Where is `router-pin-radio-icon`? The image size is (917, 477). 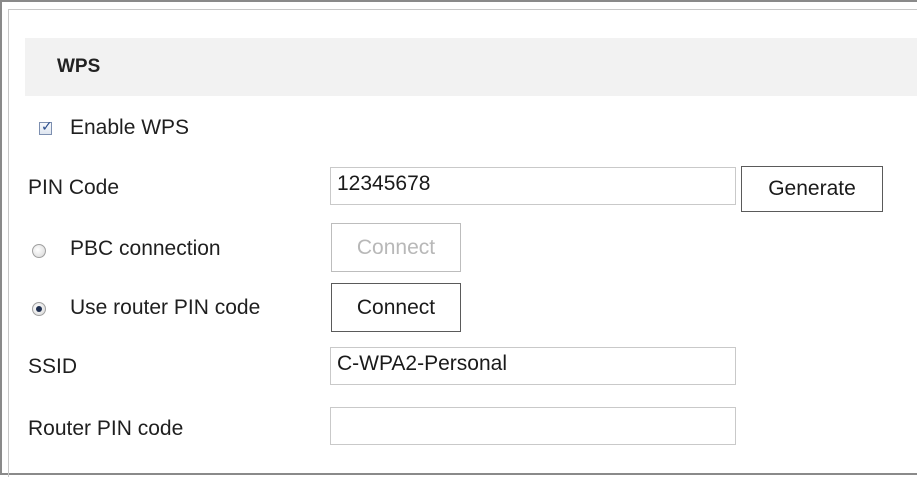 router-pin-radio-icon is located at coordinates (39, 309).